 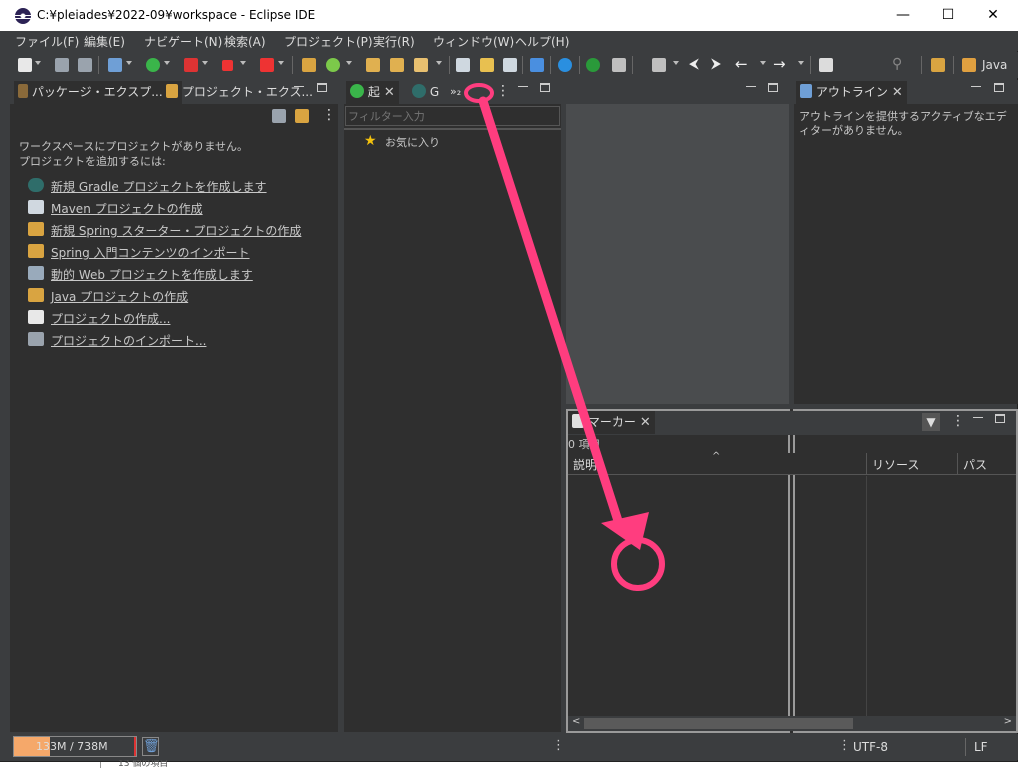 I want to click on stop-dropdown-icon, so click(x=243, y=63).